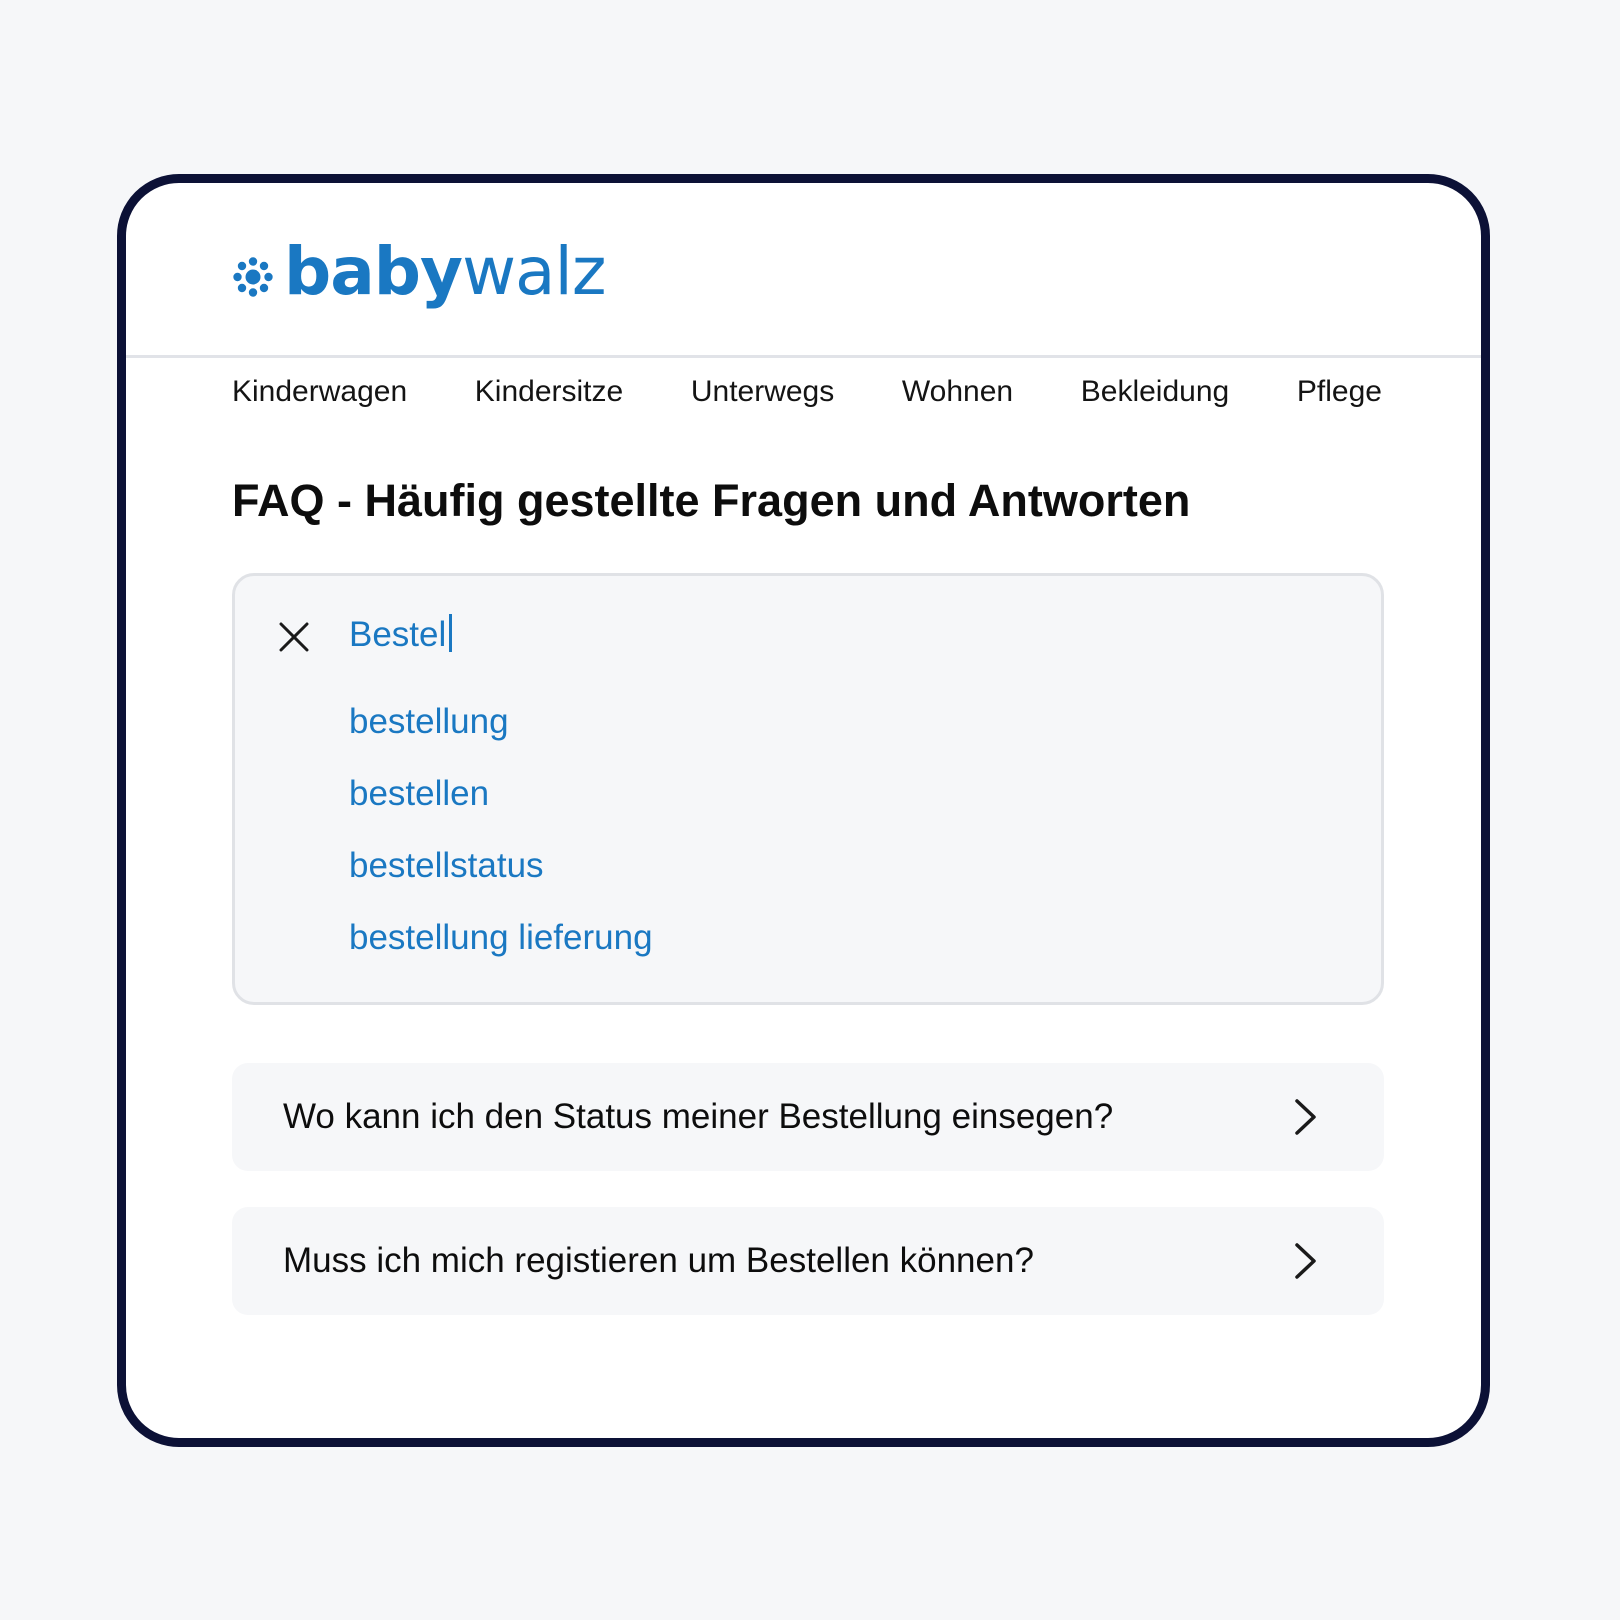 Image resolution: width=1620 pixels, height=1620 pixels. What do you see at coordinates (549, 392) in the screenshot?
I see `nav-item-kindersitze: Kindersitze` at bounding box center [549, 392].